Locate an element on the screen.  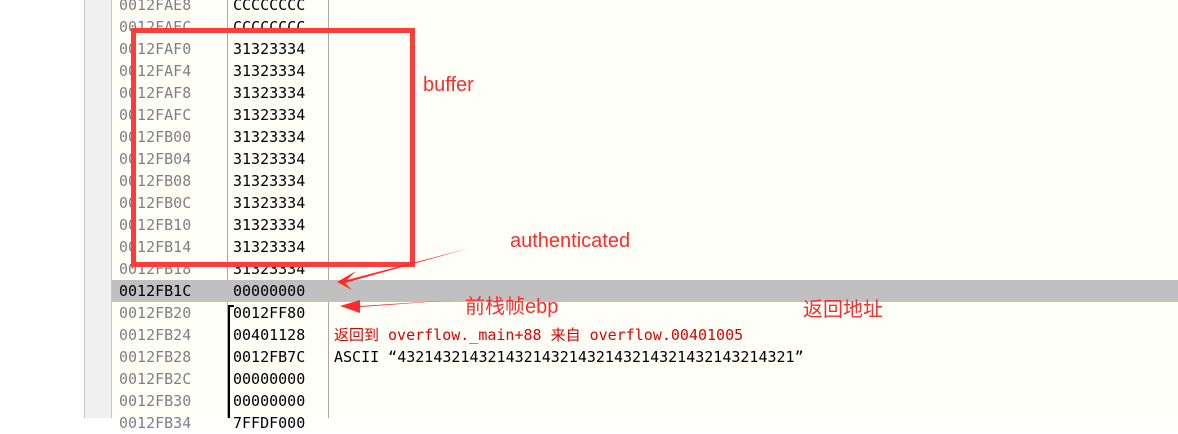
buffer-label: buffer is located at coordinates (448, 85).